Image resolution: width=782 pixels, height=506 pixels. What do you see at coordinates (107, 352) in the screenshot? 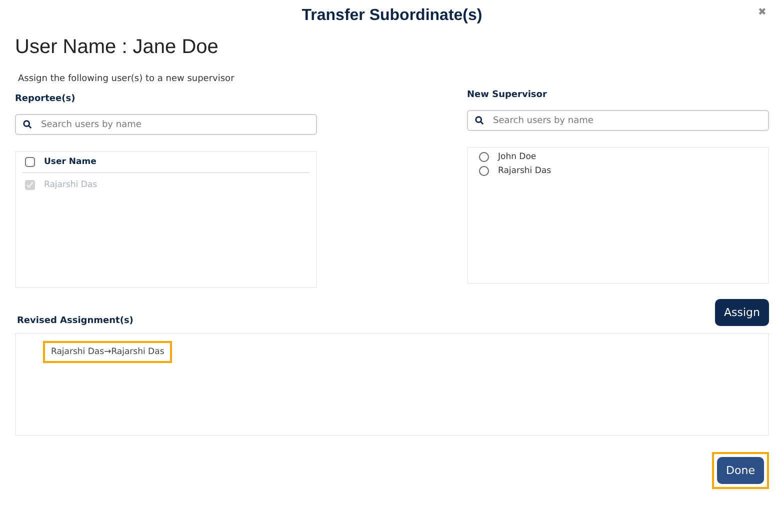
I see `assignment-entry: Rajarshi Das→Rajarshi Das` at bounding box center [107, 352].